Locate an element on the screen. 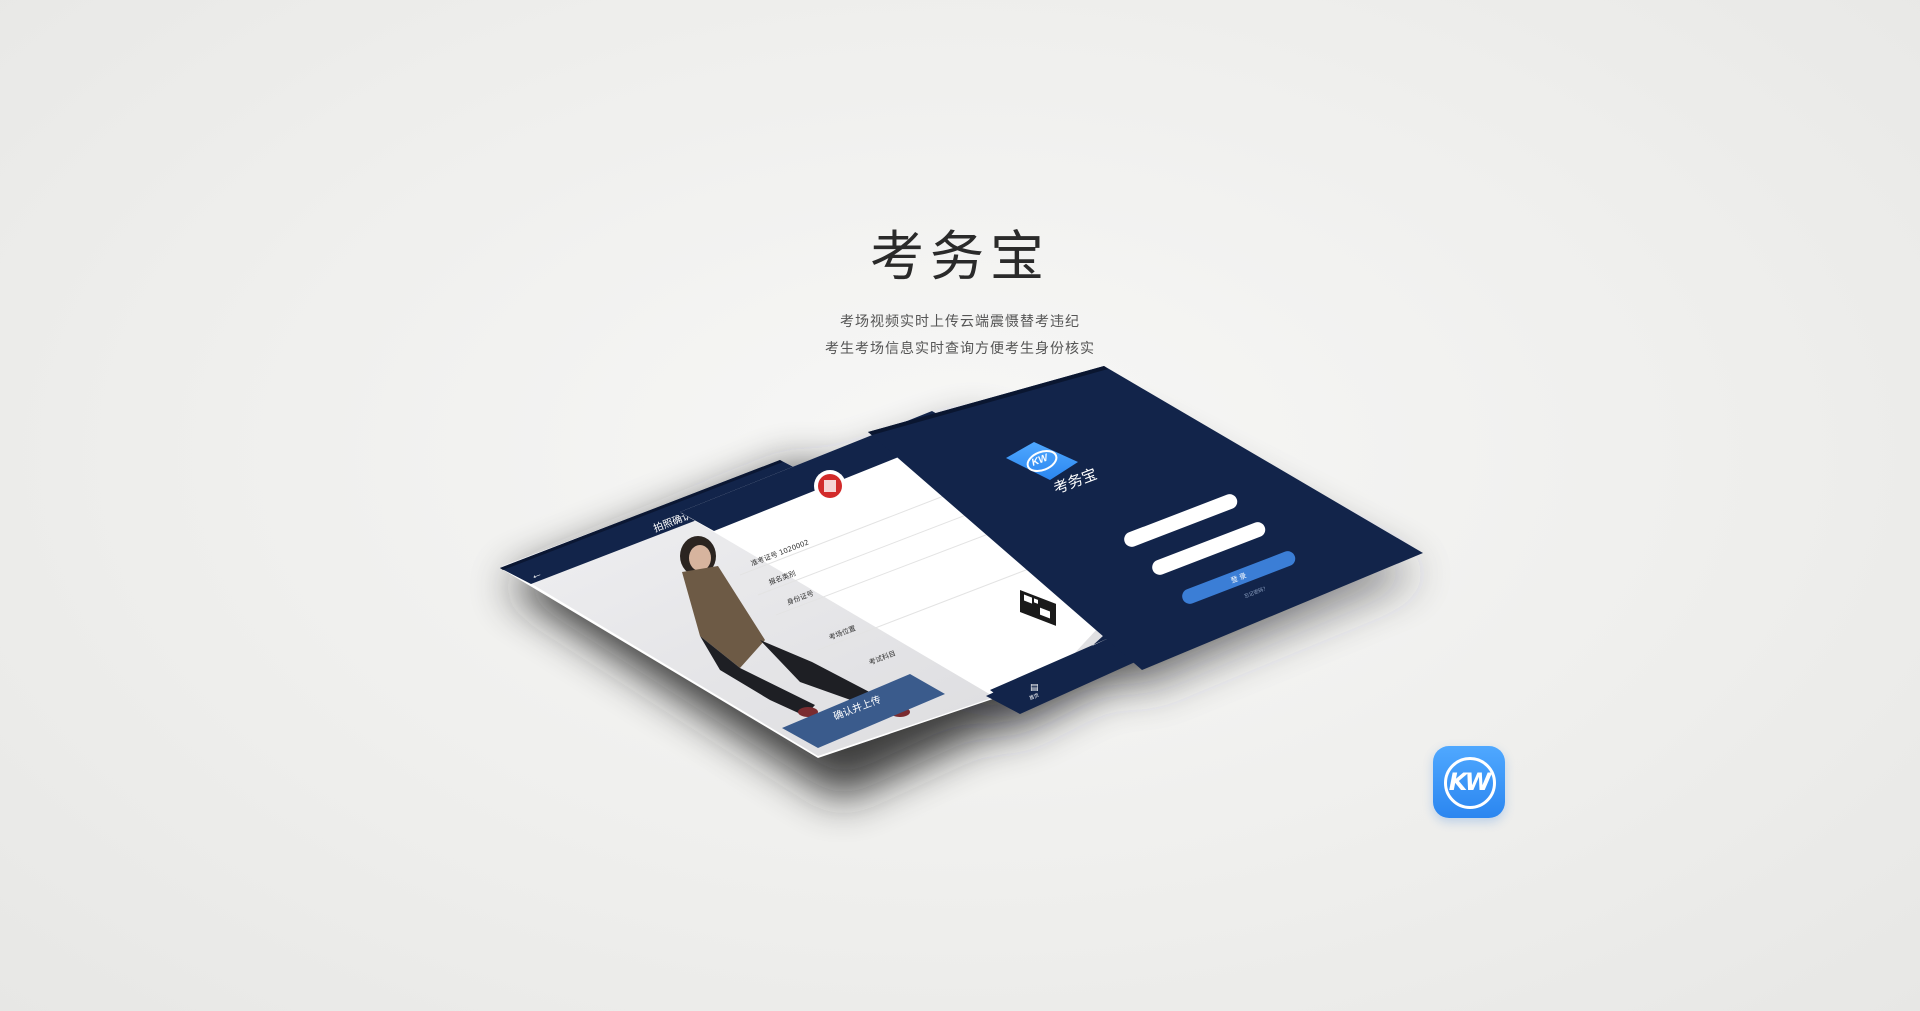  kw-logo-icon: KW is located at coordinates (1469, 782).